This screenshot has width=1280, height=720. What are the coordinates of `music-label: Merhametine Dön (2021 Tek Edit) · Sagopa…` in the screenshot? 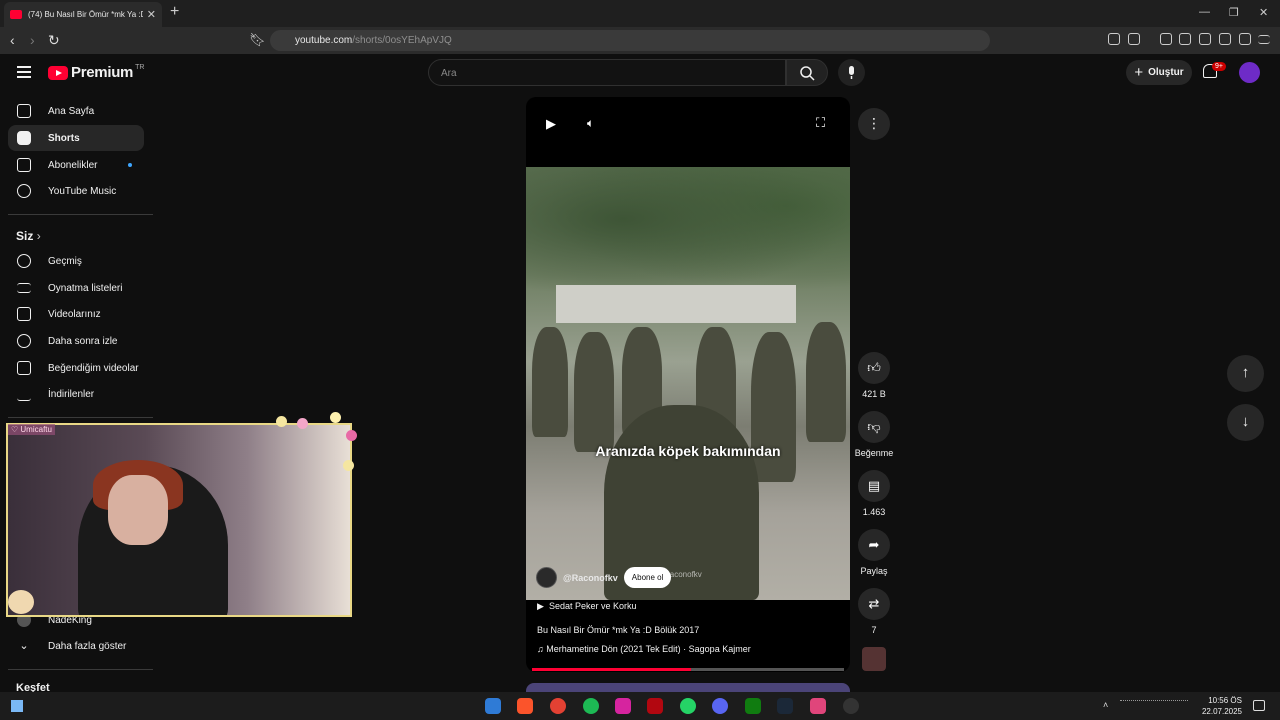 It's located at (648, 649).